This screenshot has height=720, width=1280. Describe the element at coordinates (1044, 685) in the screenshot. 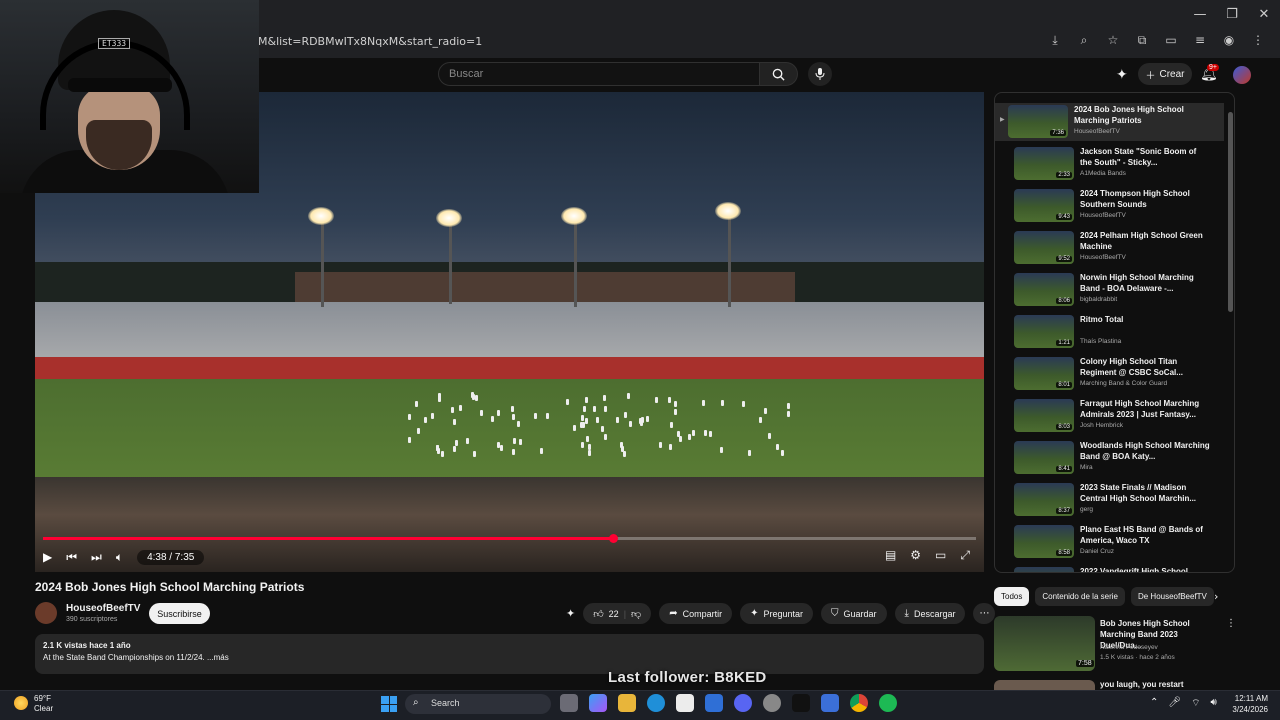

I see `recommendation-thumbnail` at that location.